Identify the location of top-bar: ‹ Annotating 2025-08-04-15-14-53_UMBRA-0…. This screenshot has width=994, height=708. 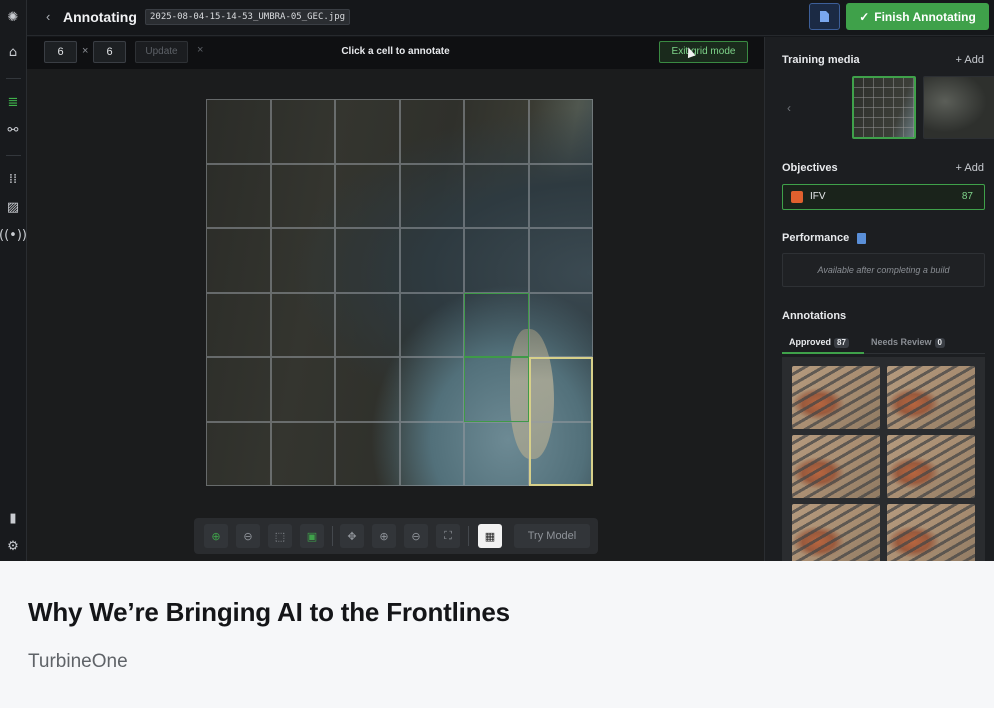
(510, 18).